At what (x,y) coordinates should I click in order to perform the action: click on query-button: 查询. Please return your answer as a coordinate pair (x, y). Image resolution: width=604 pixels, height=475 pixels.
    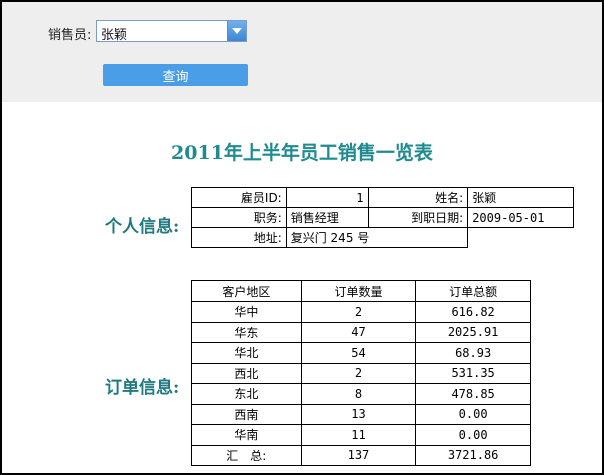
    Looking at the image, I should click on (175, 75).